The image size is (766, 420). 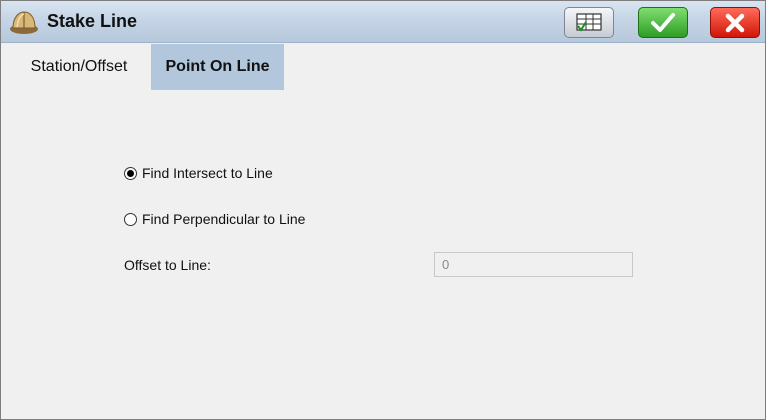 I want to click on find-perpendicular-label: Find Perpendicular to Line, so click(x=224, y=219).